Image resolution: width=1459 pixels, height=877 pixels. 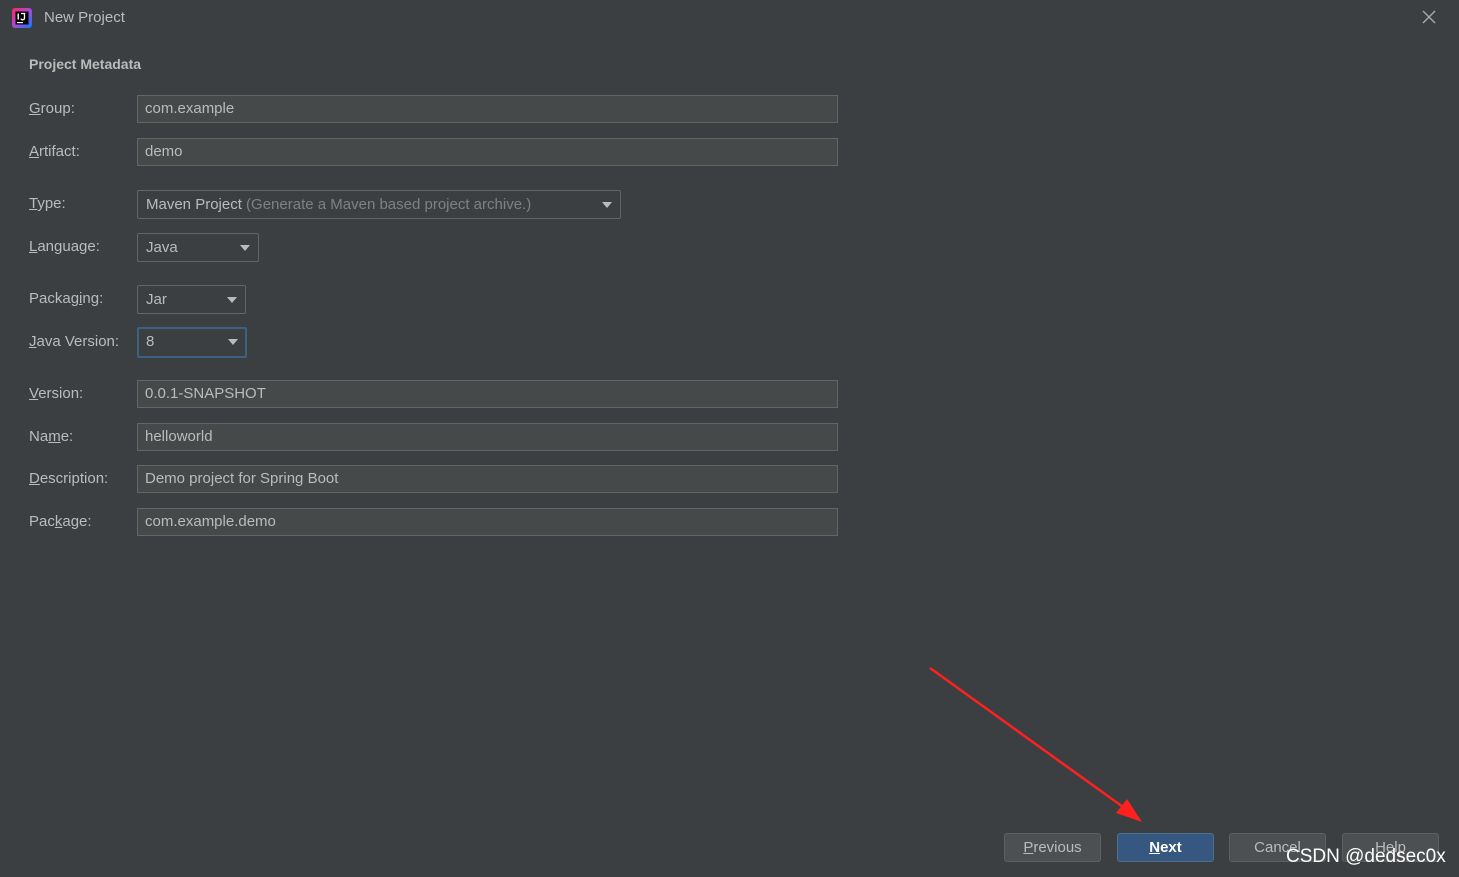 I want to click on java-version-value: 8, so click(x=150, y=341).